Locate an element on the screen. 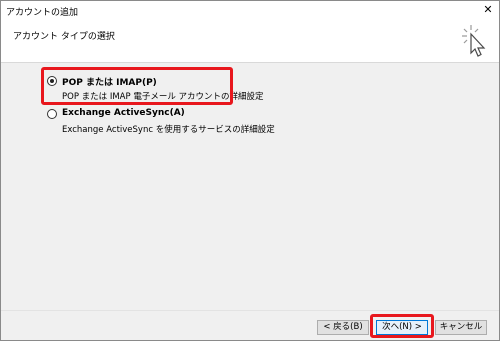  highlight-box-pop-imap is located at coordinates (137, 86).